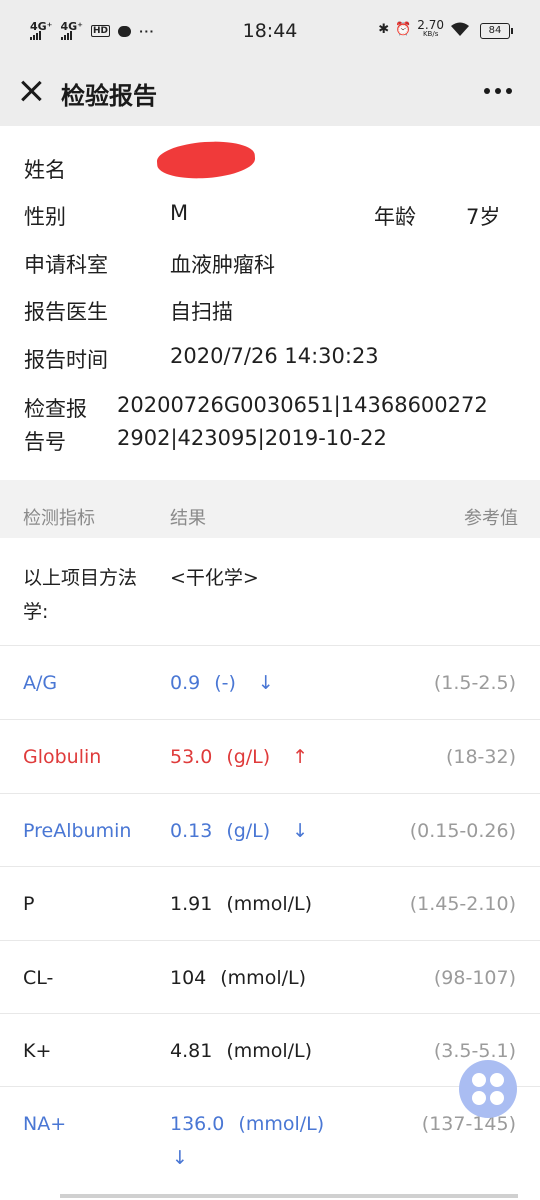  What do you see at coordinates (45, 442) in the screenshot?
I see `report-no-label-line2: 告号` at bounding box center [45, 442].